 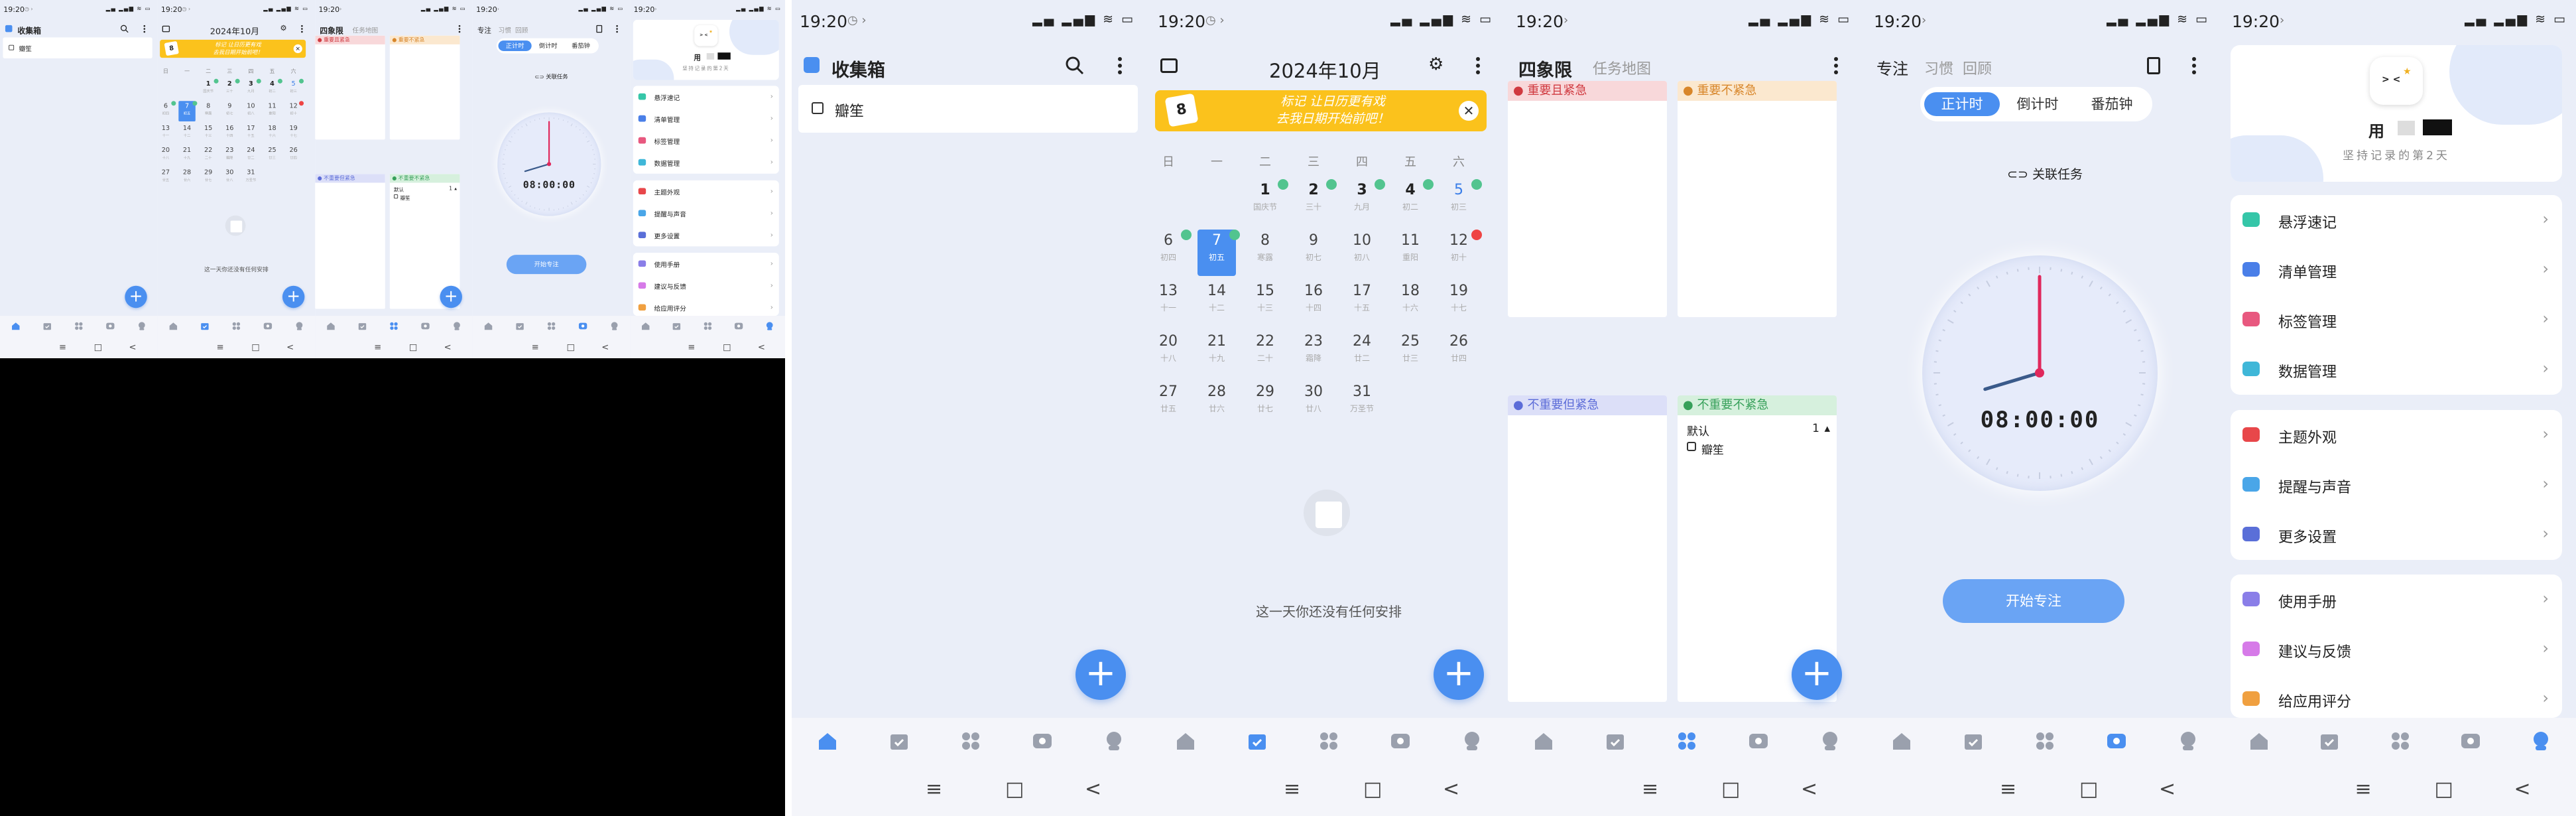 I want to click on calendar-day: 12 初十, so click(x=1461, y=253).